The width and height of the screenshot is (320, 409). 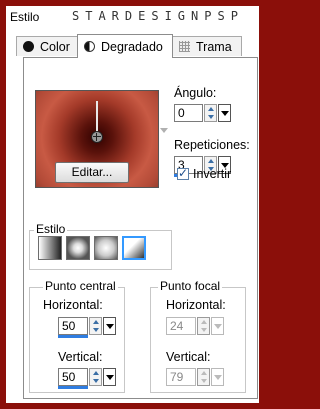 What do you see at coordinates (212, 145) in the screenshot?
I see `repetitions-label: Repeticiones:` at bounding box center [212, 145].